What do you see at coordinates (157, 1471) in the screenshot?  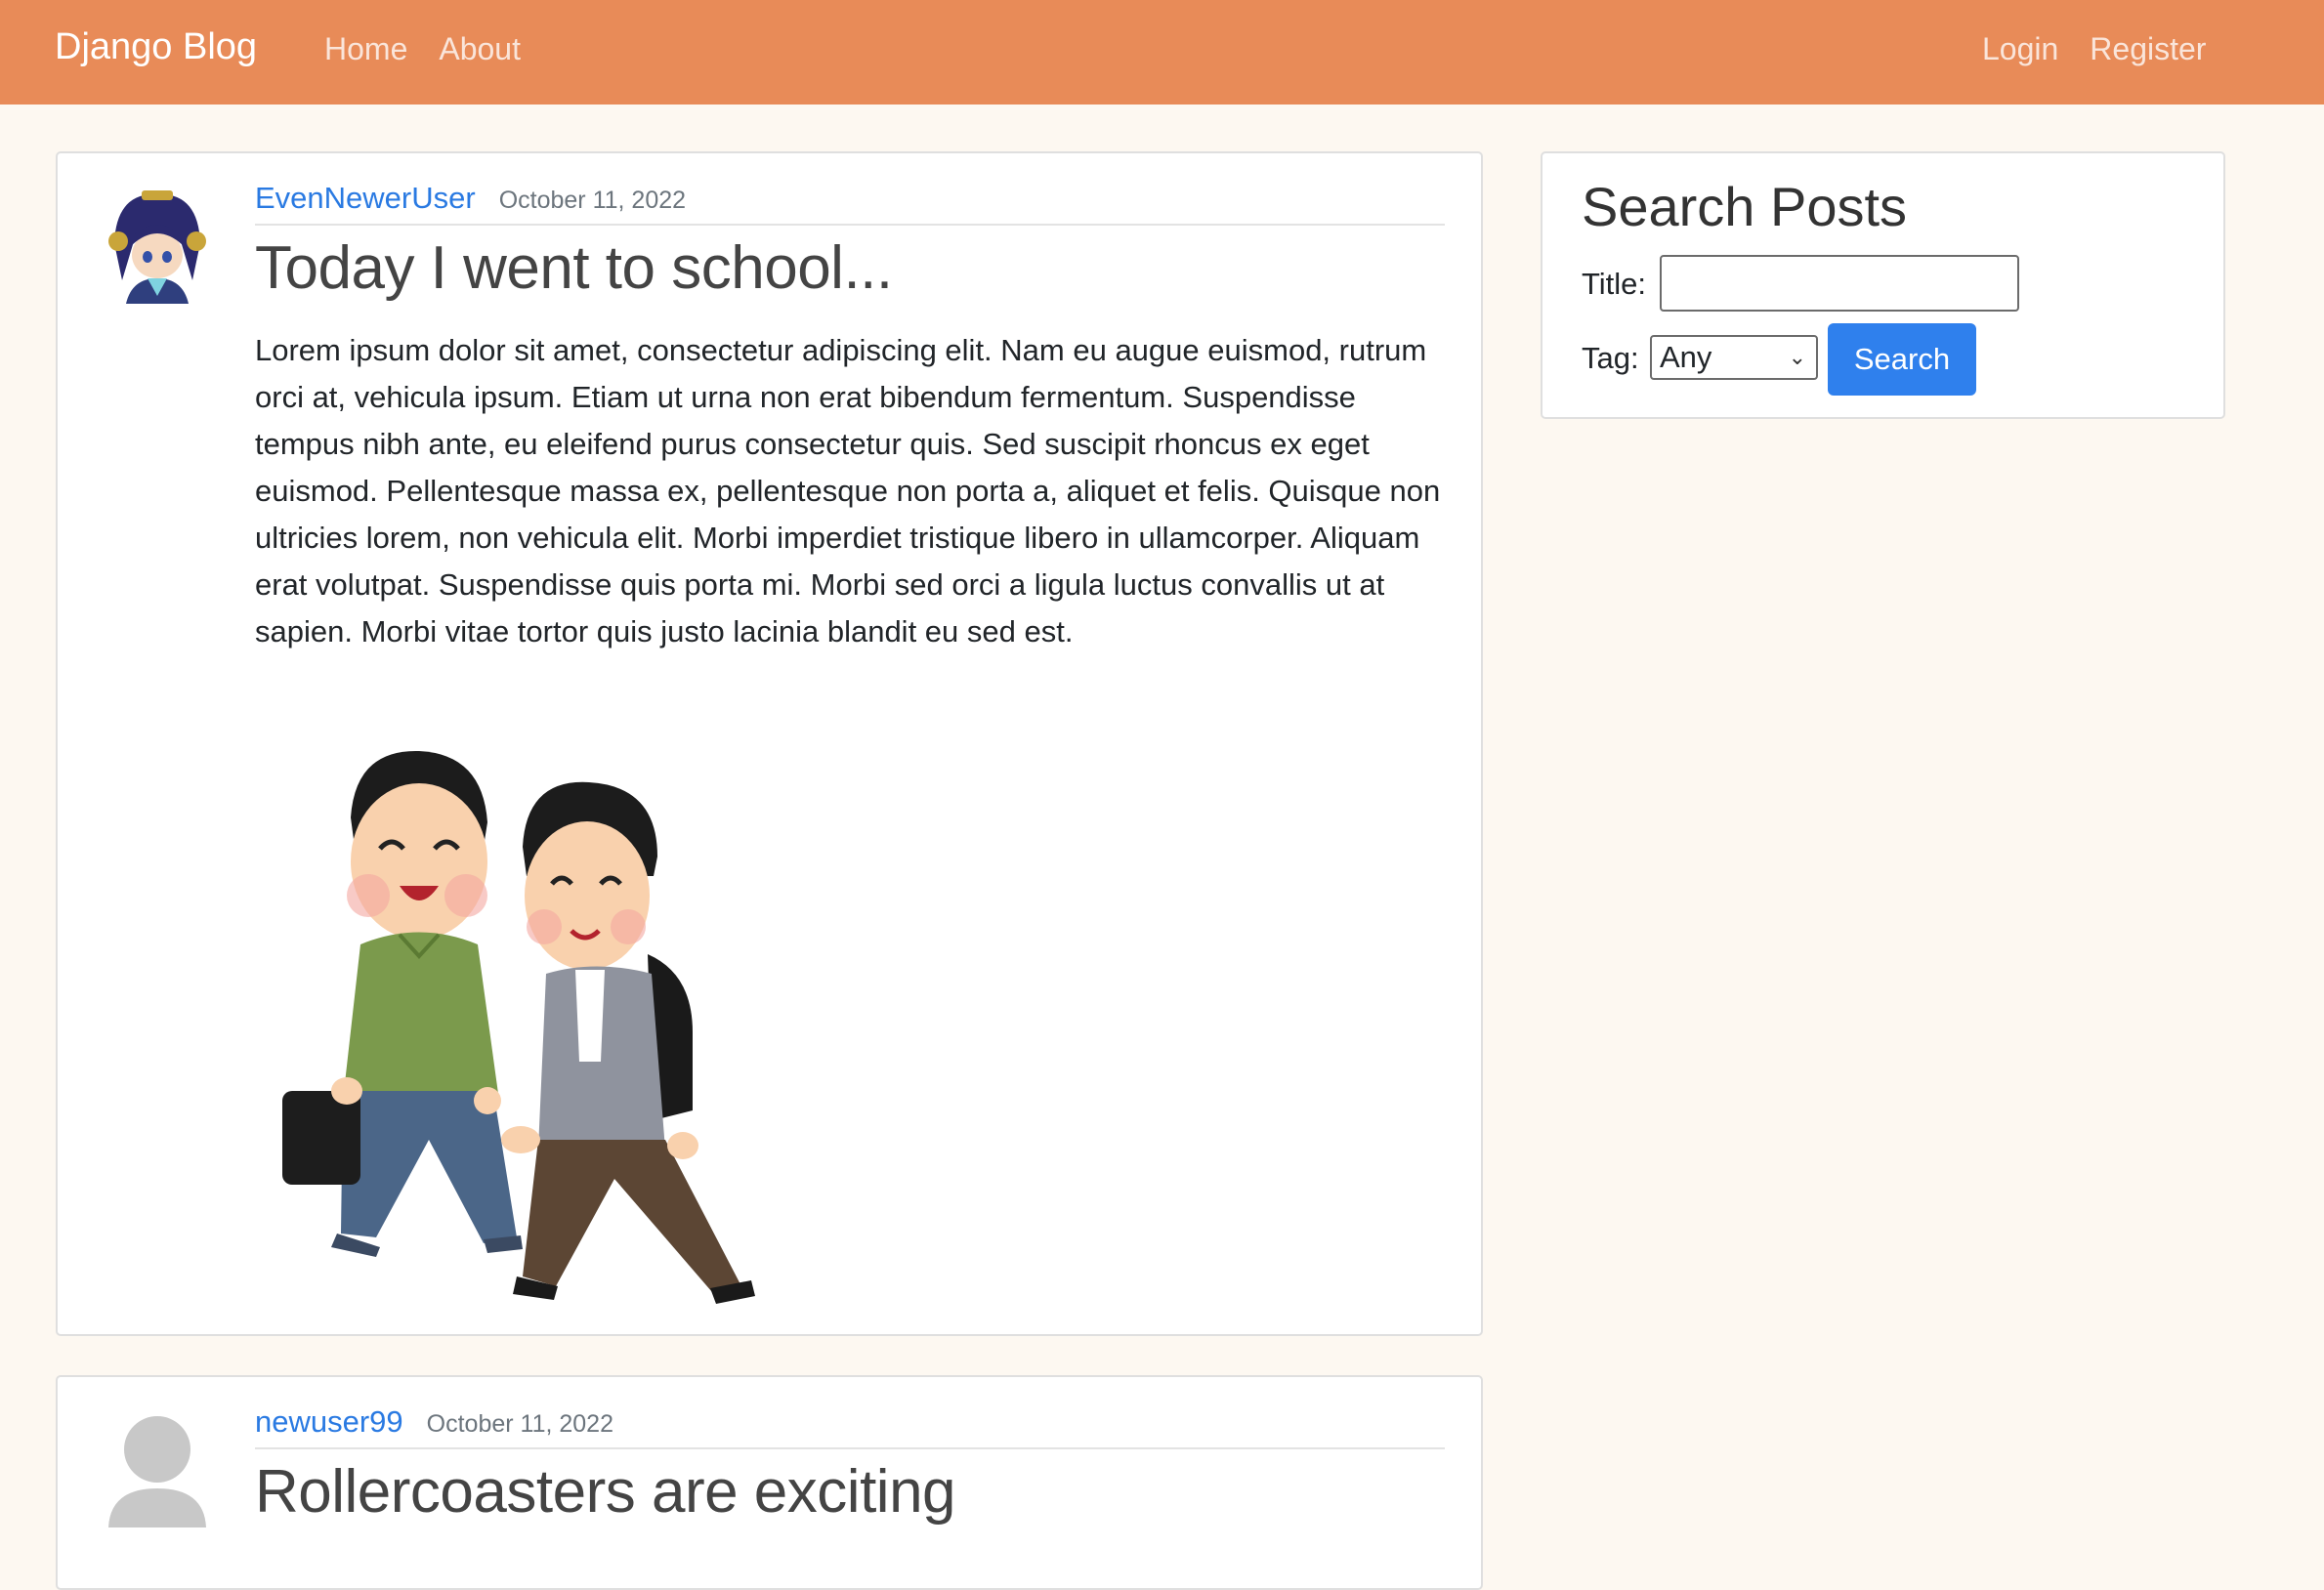 I see `default-avatar-icon` at bounding box center [157, 1471].